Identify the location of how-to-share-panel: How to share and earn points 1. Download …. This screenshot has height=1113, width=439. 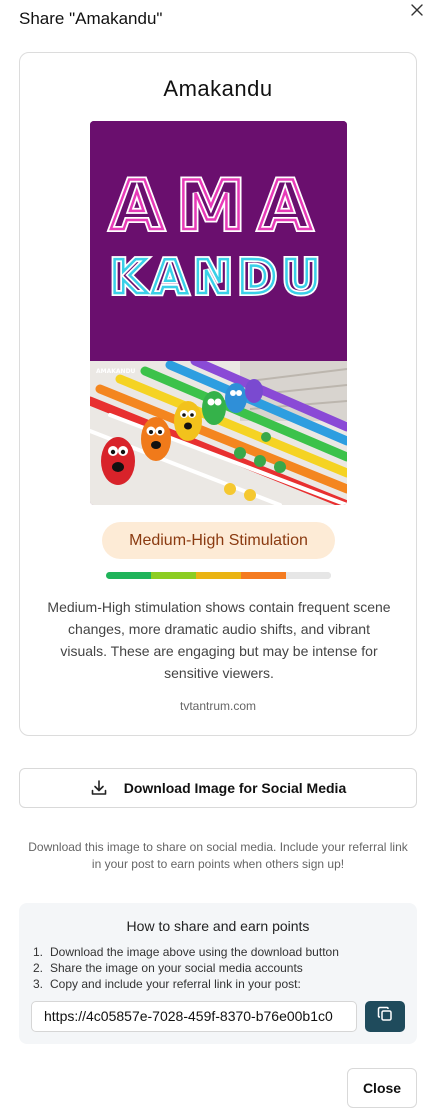
(218, 973).